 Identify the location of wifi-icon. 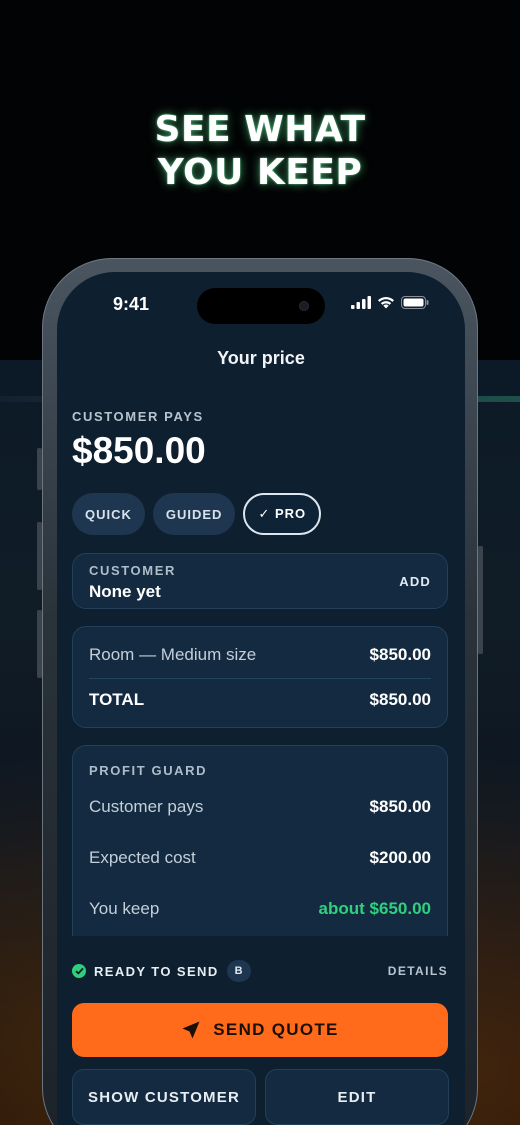
(386, 303).